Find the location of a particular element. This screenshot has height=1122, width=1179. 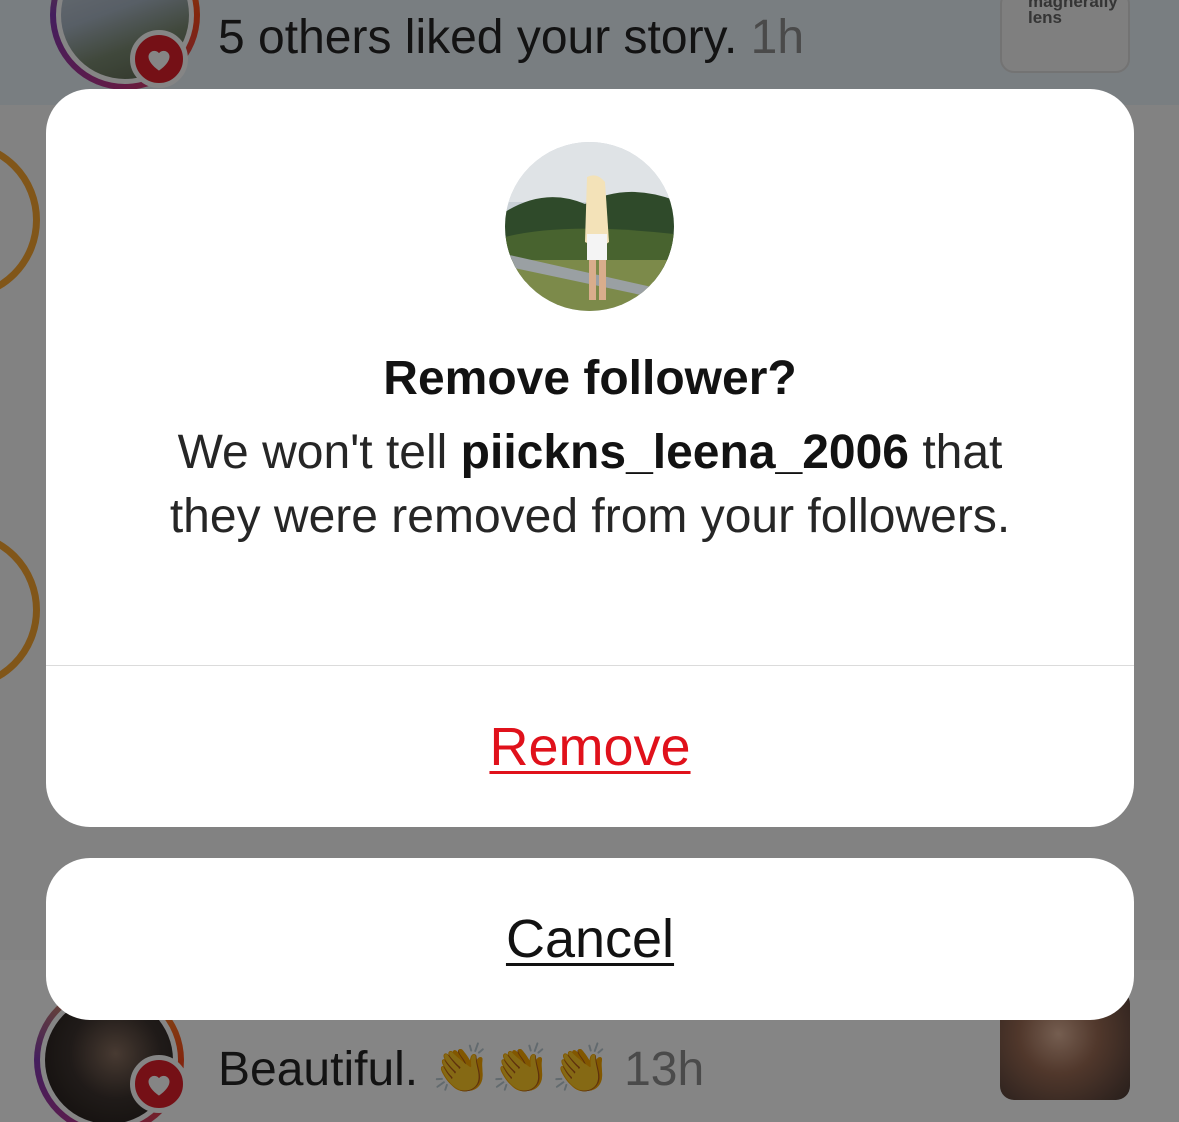

dialog-title: Remove follower? is located at coordinates (590, 378).